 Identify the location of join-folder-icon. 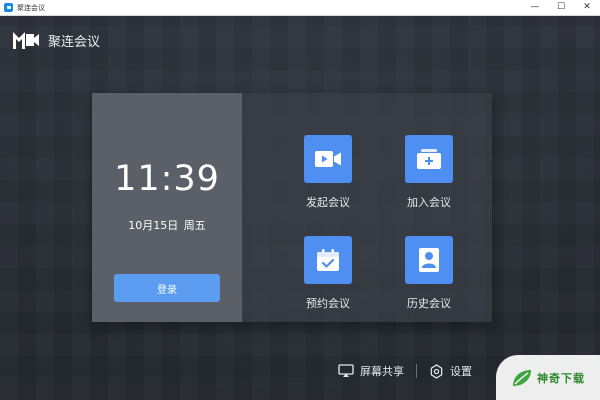
(429, 159).